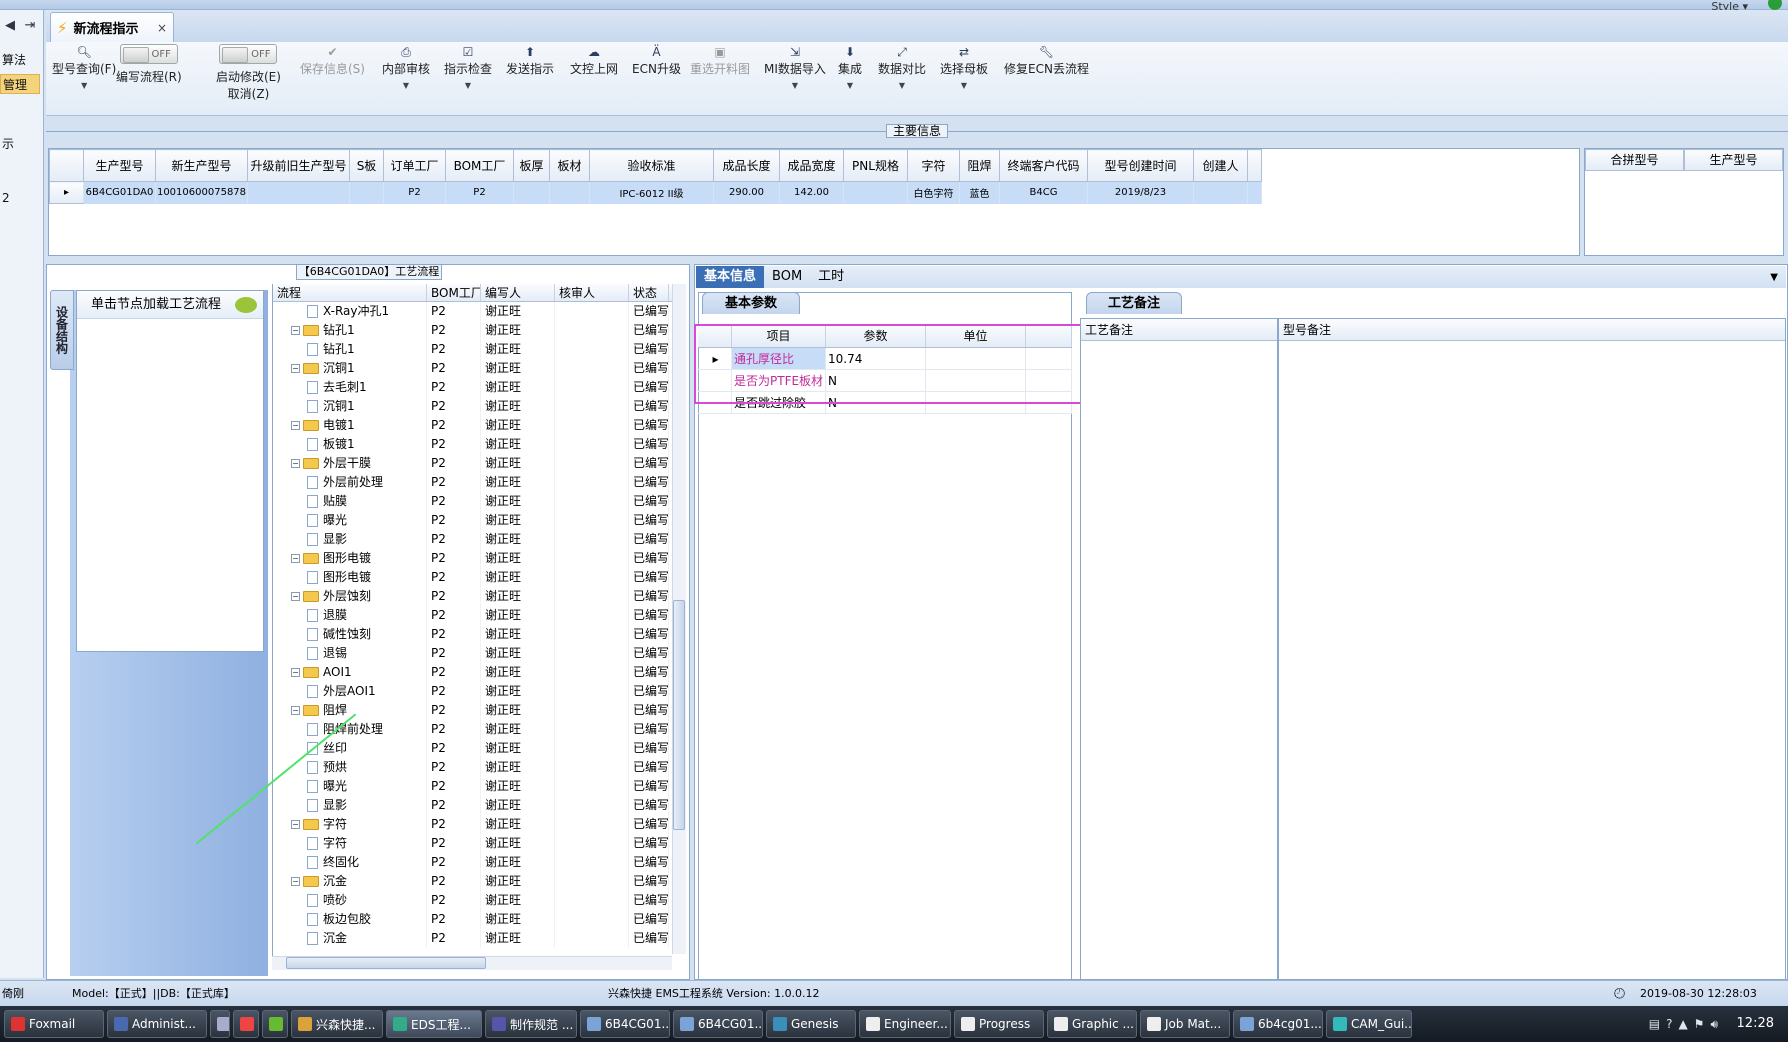  What do you see at coordinates (350, 672) in the screenshot?
I see `tree-node: − AOI1` at bounding box center [350, 672].